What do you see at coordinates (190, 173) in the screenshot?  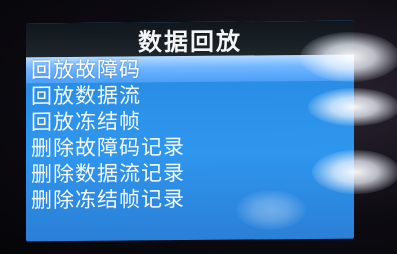 I see `menu-item-delete-data-stream-records: 删除数据流记录` at bounding box center [190, 173].